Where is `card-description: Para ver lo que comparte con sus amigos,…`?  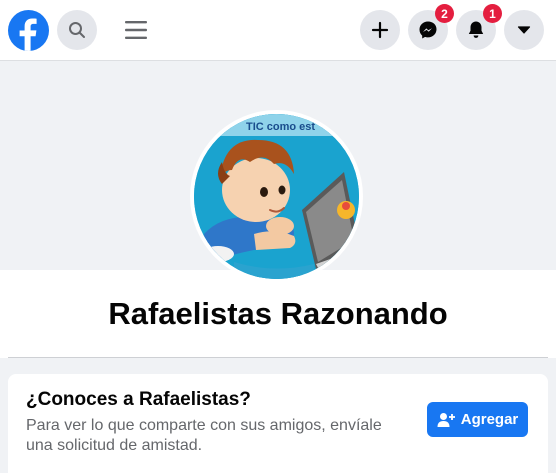
card-description: Para ver lo que comparte con sus amigos,… is located at coordinates (204, 435).